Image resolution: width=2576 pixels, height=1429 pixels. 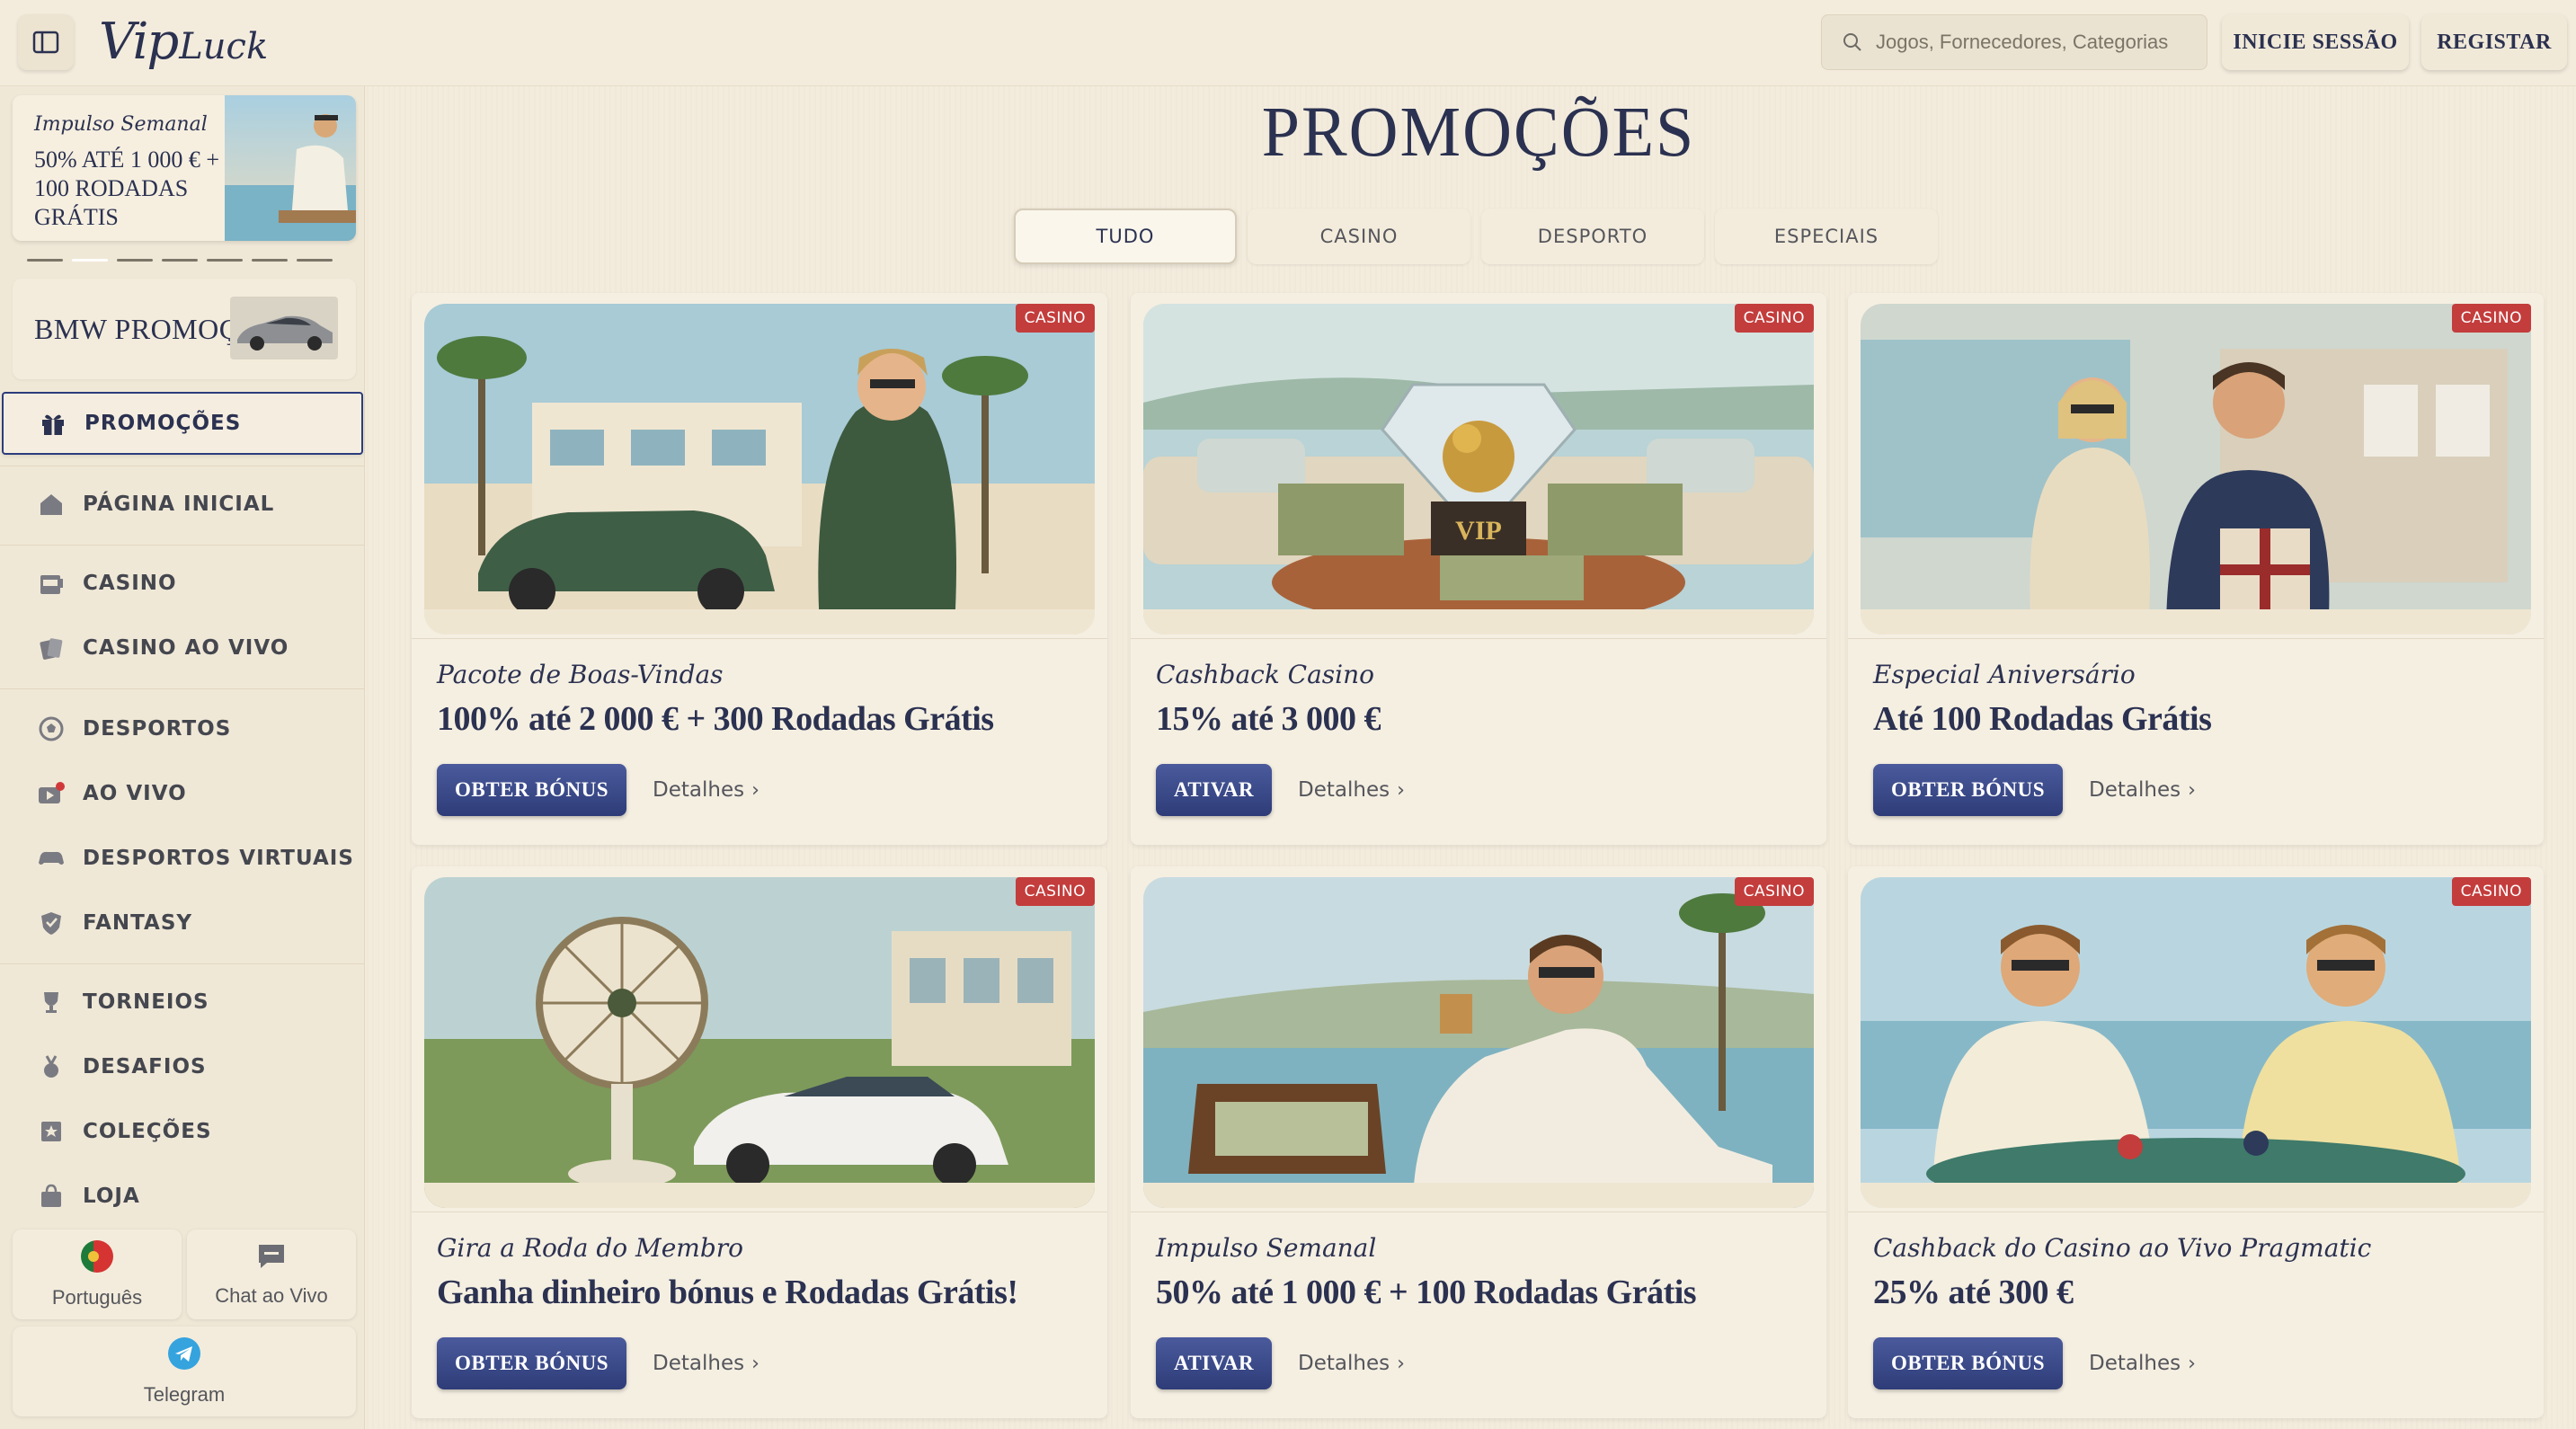 What do you see at coordinates (46, 42) in the screenshot?
I see `sidebar-toggle-button` at bounding box center [46, 42].